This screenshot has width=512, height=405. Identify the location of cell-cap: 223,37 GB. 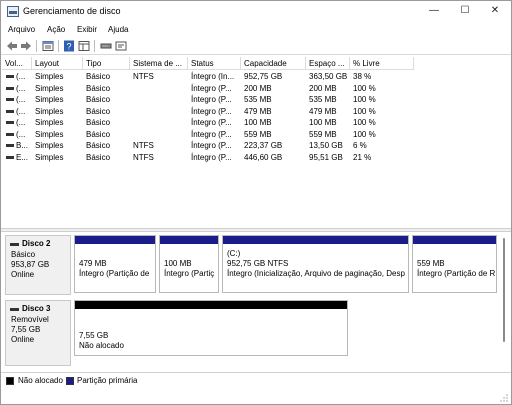
(263, 145).